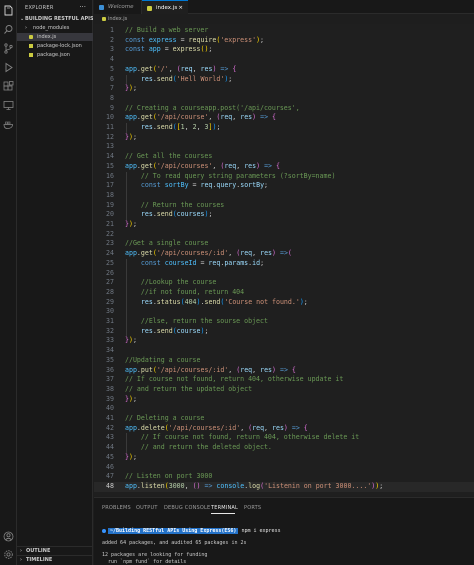  I want to click on search-icon, so click(8, 29).